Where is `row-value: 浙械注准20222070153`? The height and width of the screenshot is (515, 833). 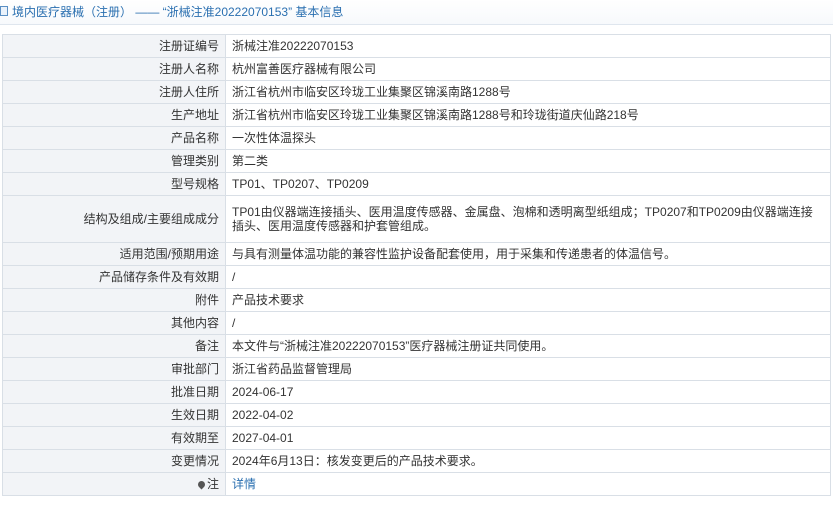 row-value: 浙械注准20222070153 is located at coordinates (528, 46).